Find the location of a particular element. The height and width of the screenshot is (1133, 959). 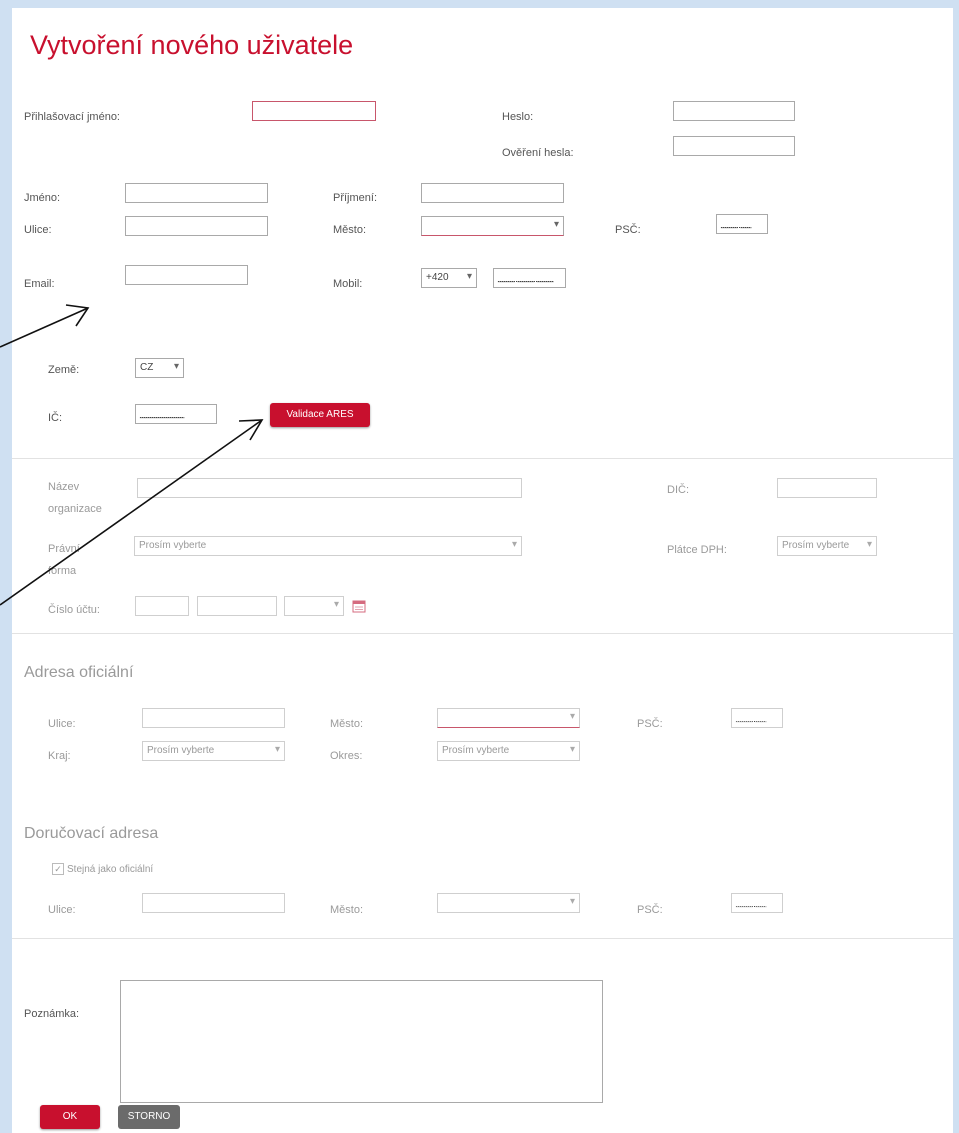

official-street-label: Ulice: is located at coordinates (62, 724).